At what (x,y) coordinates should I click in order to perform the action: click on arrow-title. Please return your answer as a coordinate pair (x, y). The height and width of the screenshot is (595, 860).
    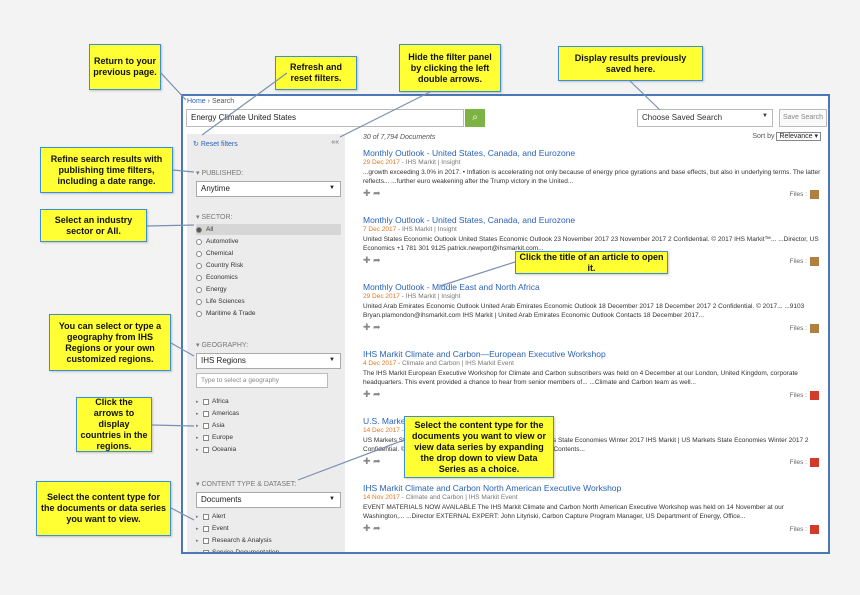
    Looking at the image, I should click on (477, 274).